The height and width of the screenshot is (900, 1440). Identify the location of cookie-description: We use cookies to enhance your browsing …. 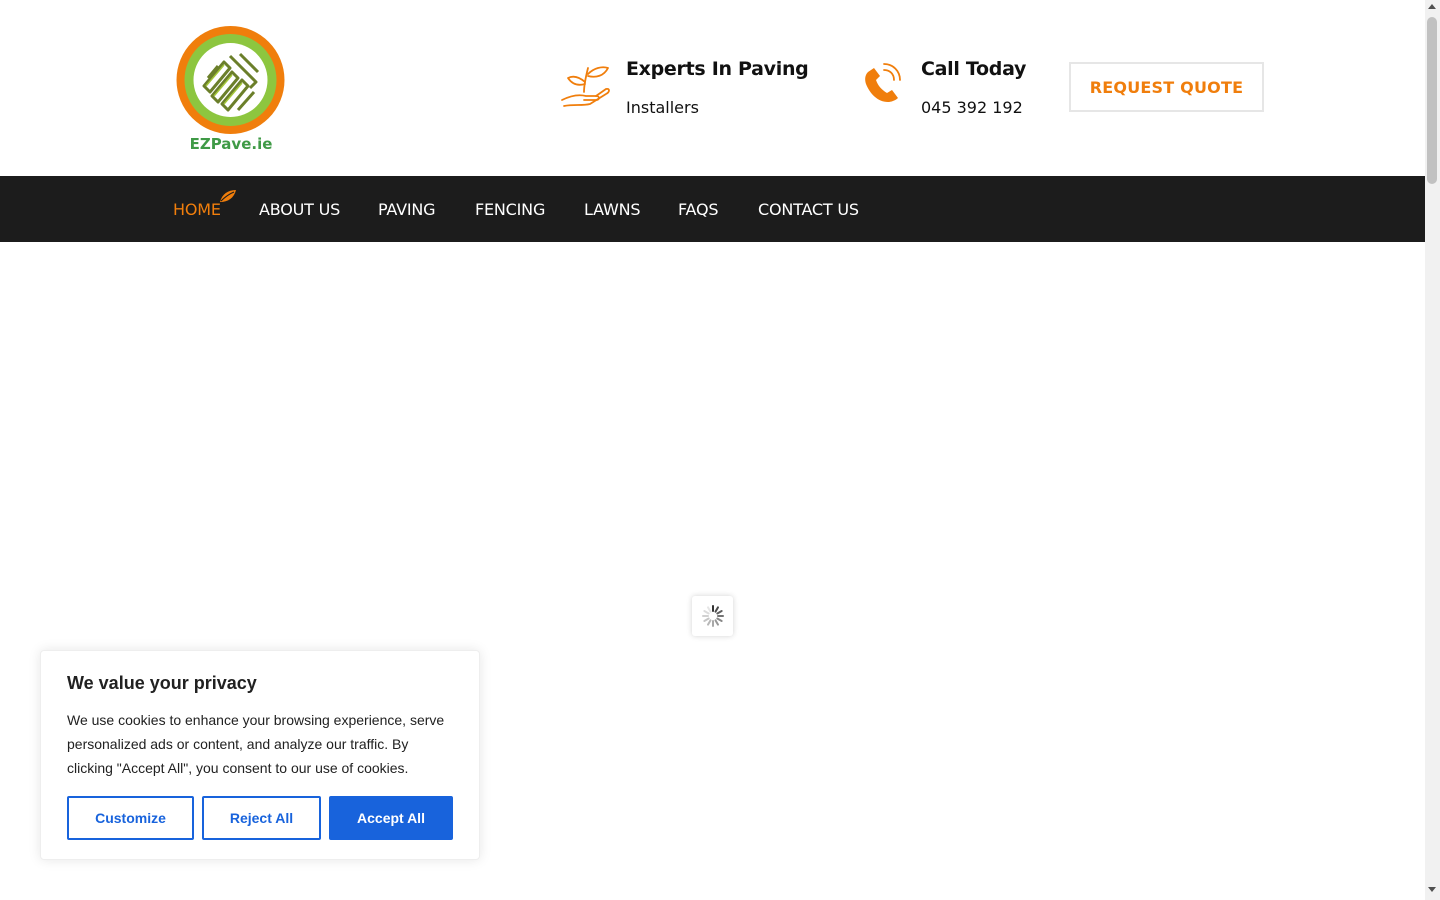
(256, 744).